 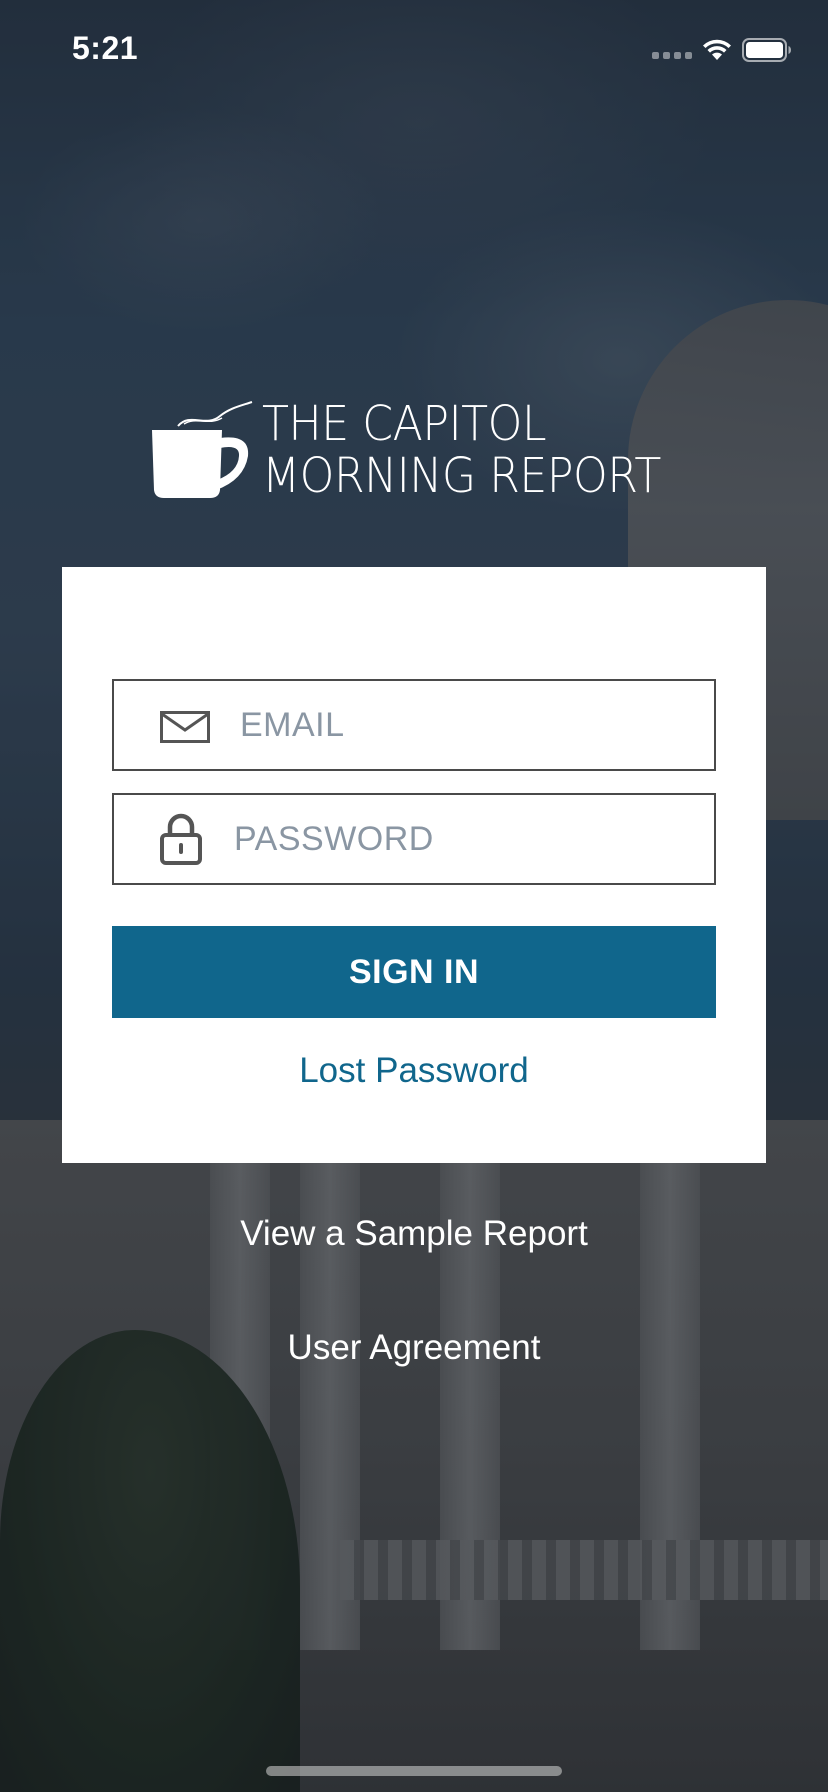 What do you see at coordinates (185, 727) in the screenshot?
I see `mail-icon` at bounding box center [185, 727].